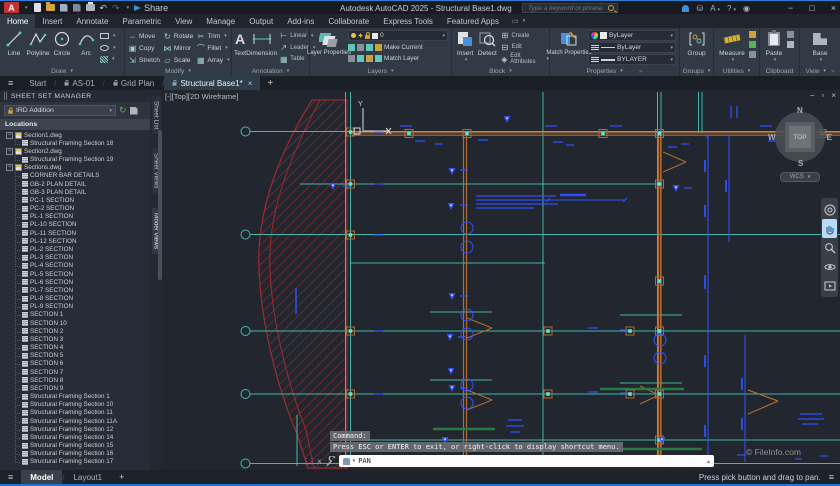 Image resolution: width=840 pixels, height=486 pixels. Describe the element at coordinates (790, 8) in the screenshot. I see `minimize-button: −` at that location.